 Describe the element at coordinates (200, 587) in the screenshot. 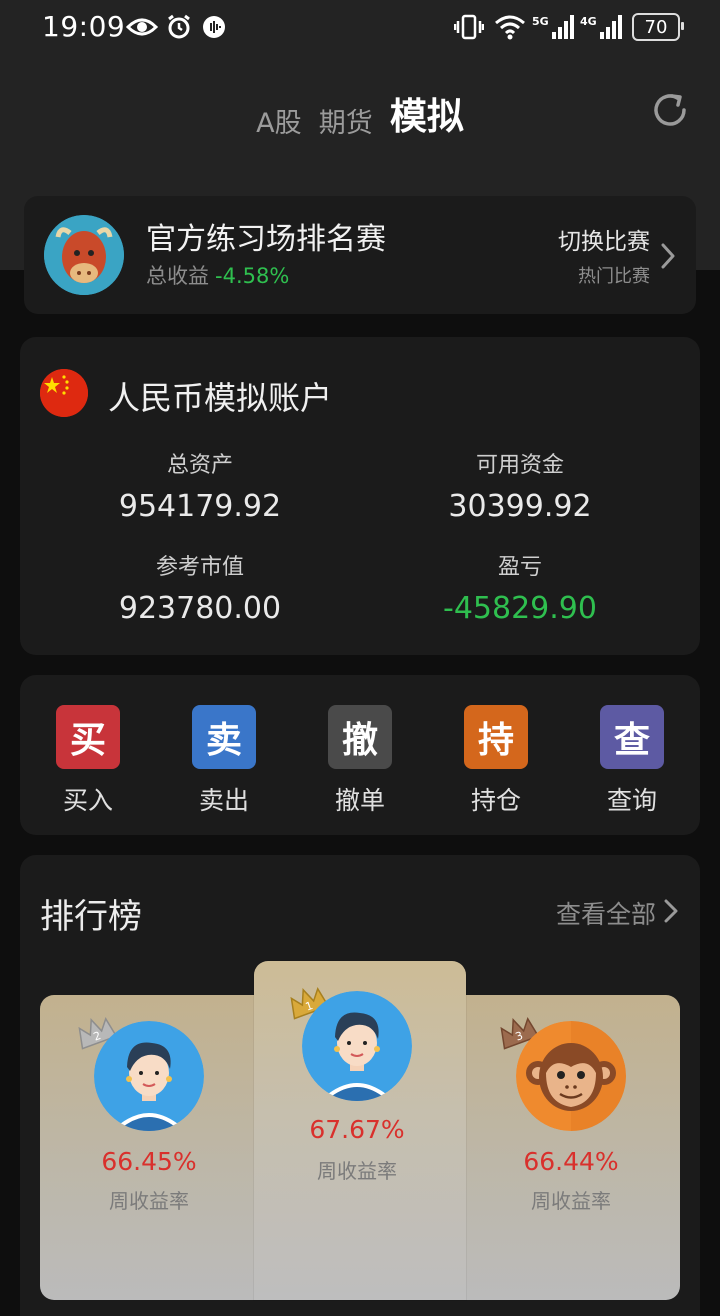

I see `market-value: 参考市值 923780.00` at that location.